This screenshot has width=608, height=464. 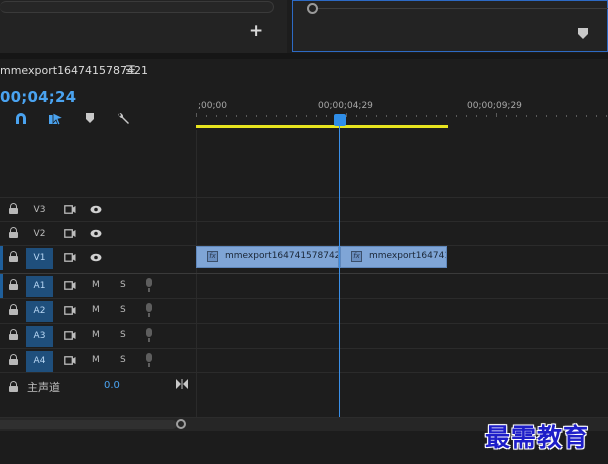 I want to click on video-clip-2: fx mmexport1647415, so click(x=393, y=257).